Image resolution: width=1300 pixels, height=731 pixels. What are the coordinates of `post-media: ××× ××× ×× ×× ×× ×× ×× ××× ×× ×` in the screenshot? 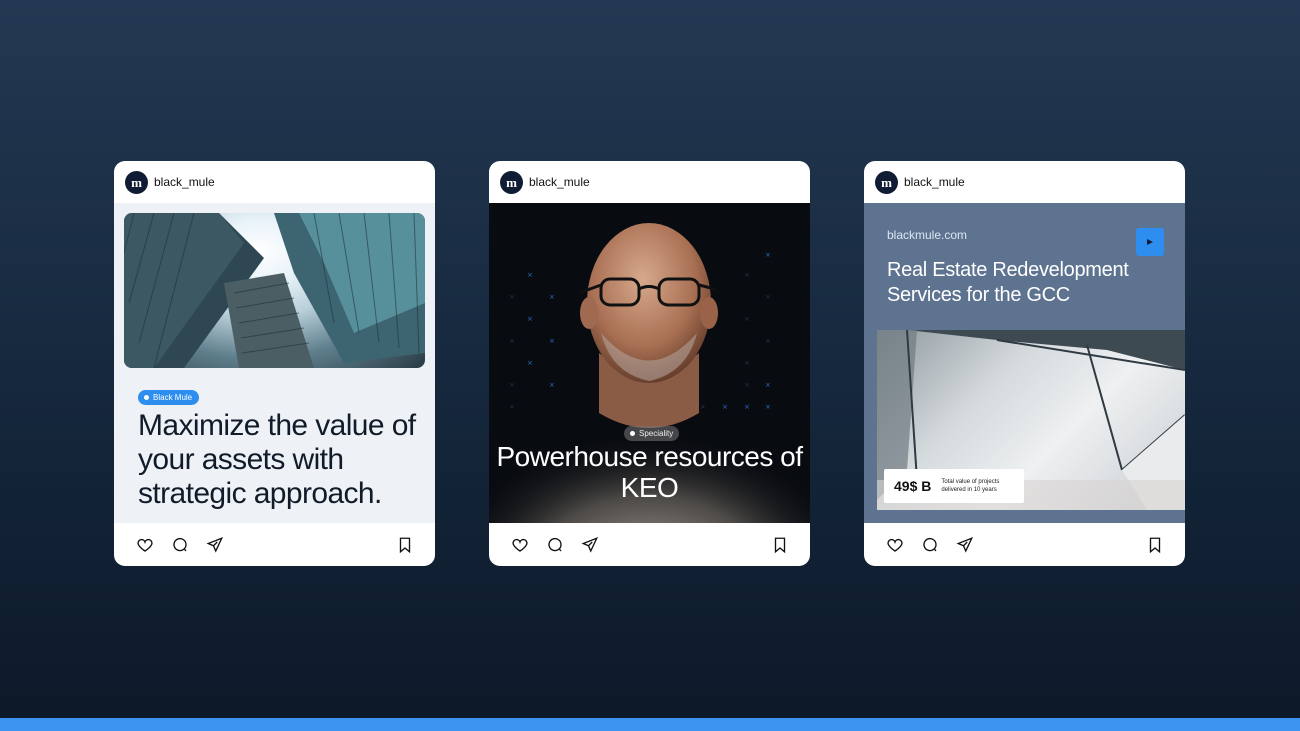 It's located at (649, 363).